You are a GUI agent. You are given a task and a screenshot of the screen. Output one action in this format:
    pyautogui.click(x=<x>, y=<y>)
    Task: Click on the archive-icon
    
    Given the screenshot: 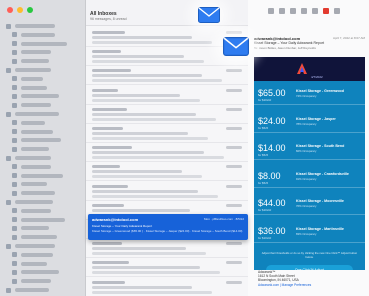 What is the action you would take?
    pyautogui.click(x=304, y=11)
    